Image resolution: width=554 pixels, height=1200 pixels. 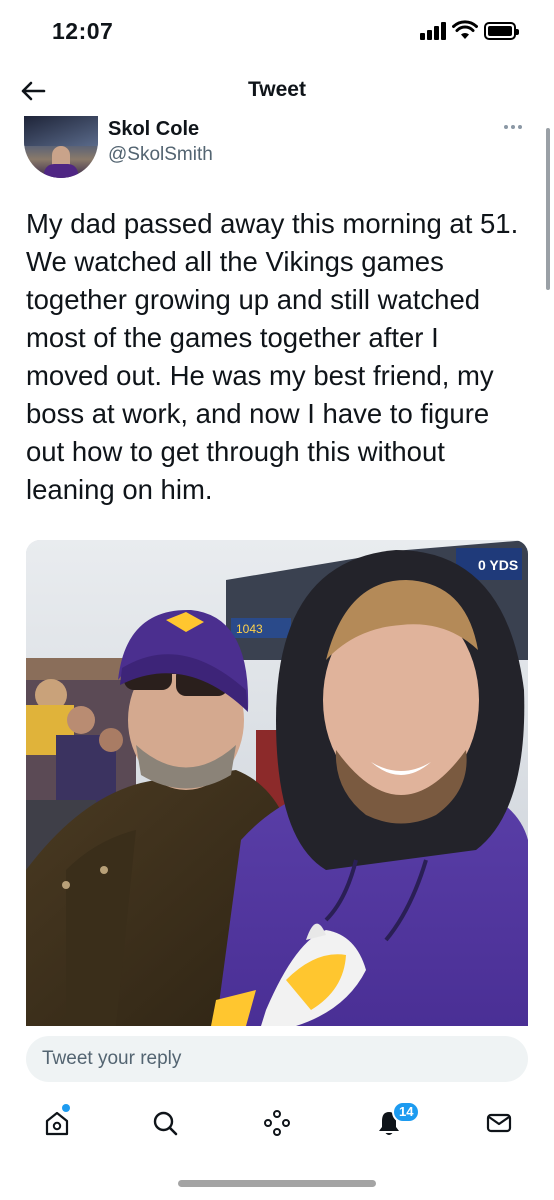 I want to click on tab-search, so click(x=165, y=1123).